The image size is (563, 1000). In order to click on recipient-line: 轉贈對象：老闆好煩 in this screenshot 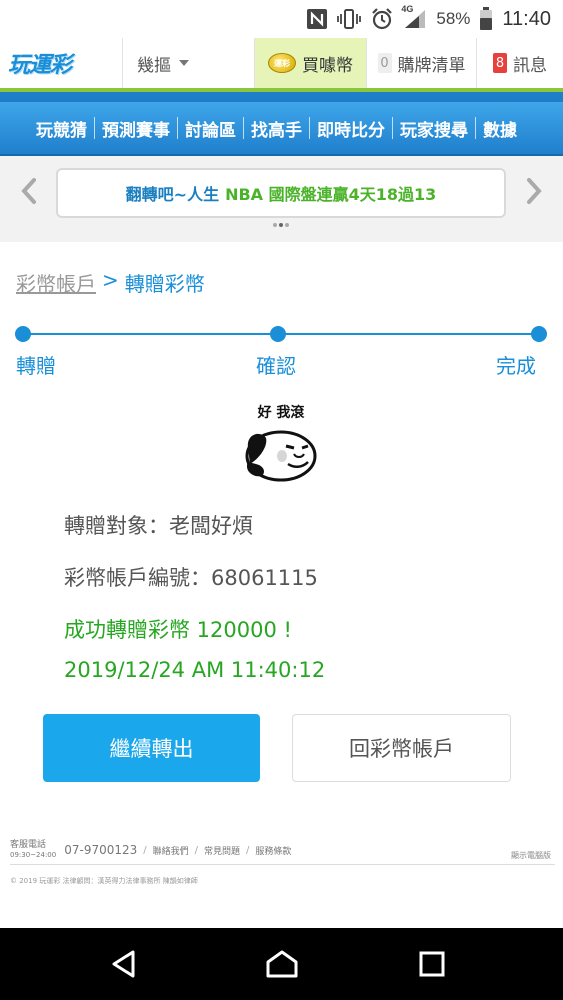, I will do `click(158, 526)`.